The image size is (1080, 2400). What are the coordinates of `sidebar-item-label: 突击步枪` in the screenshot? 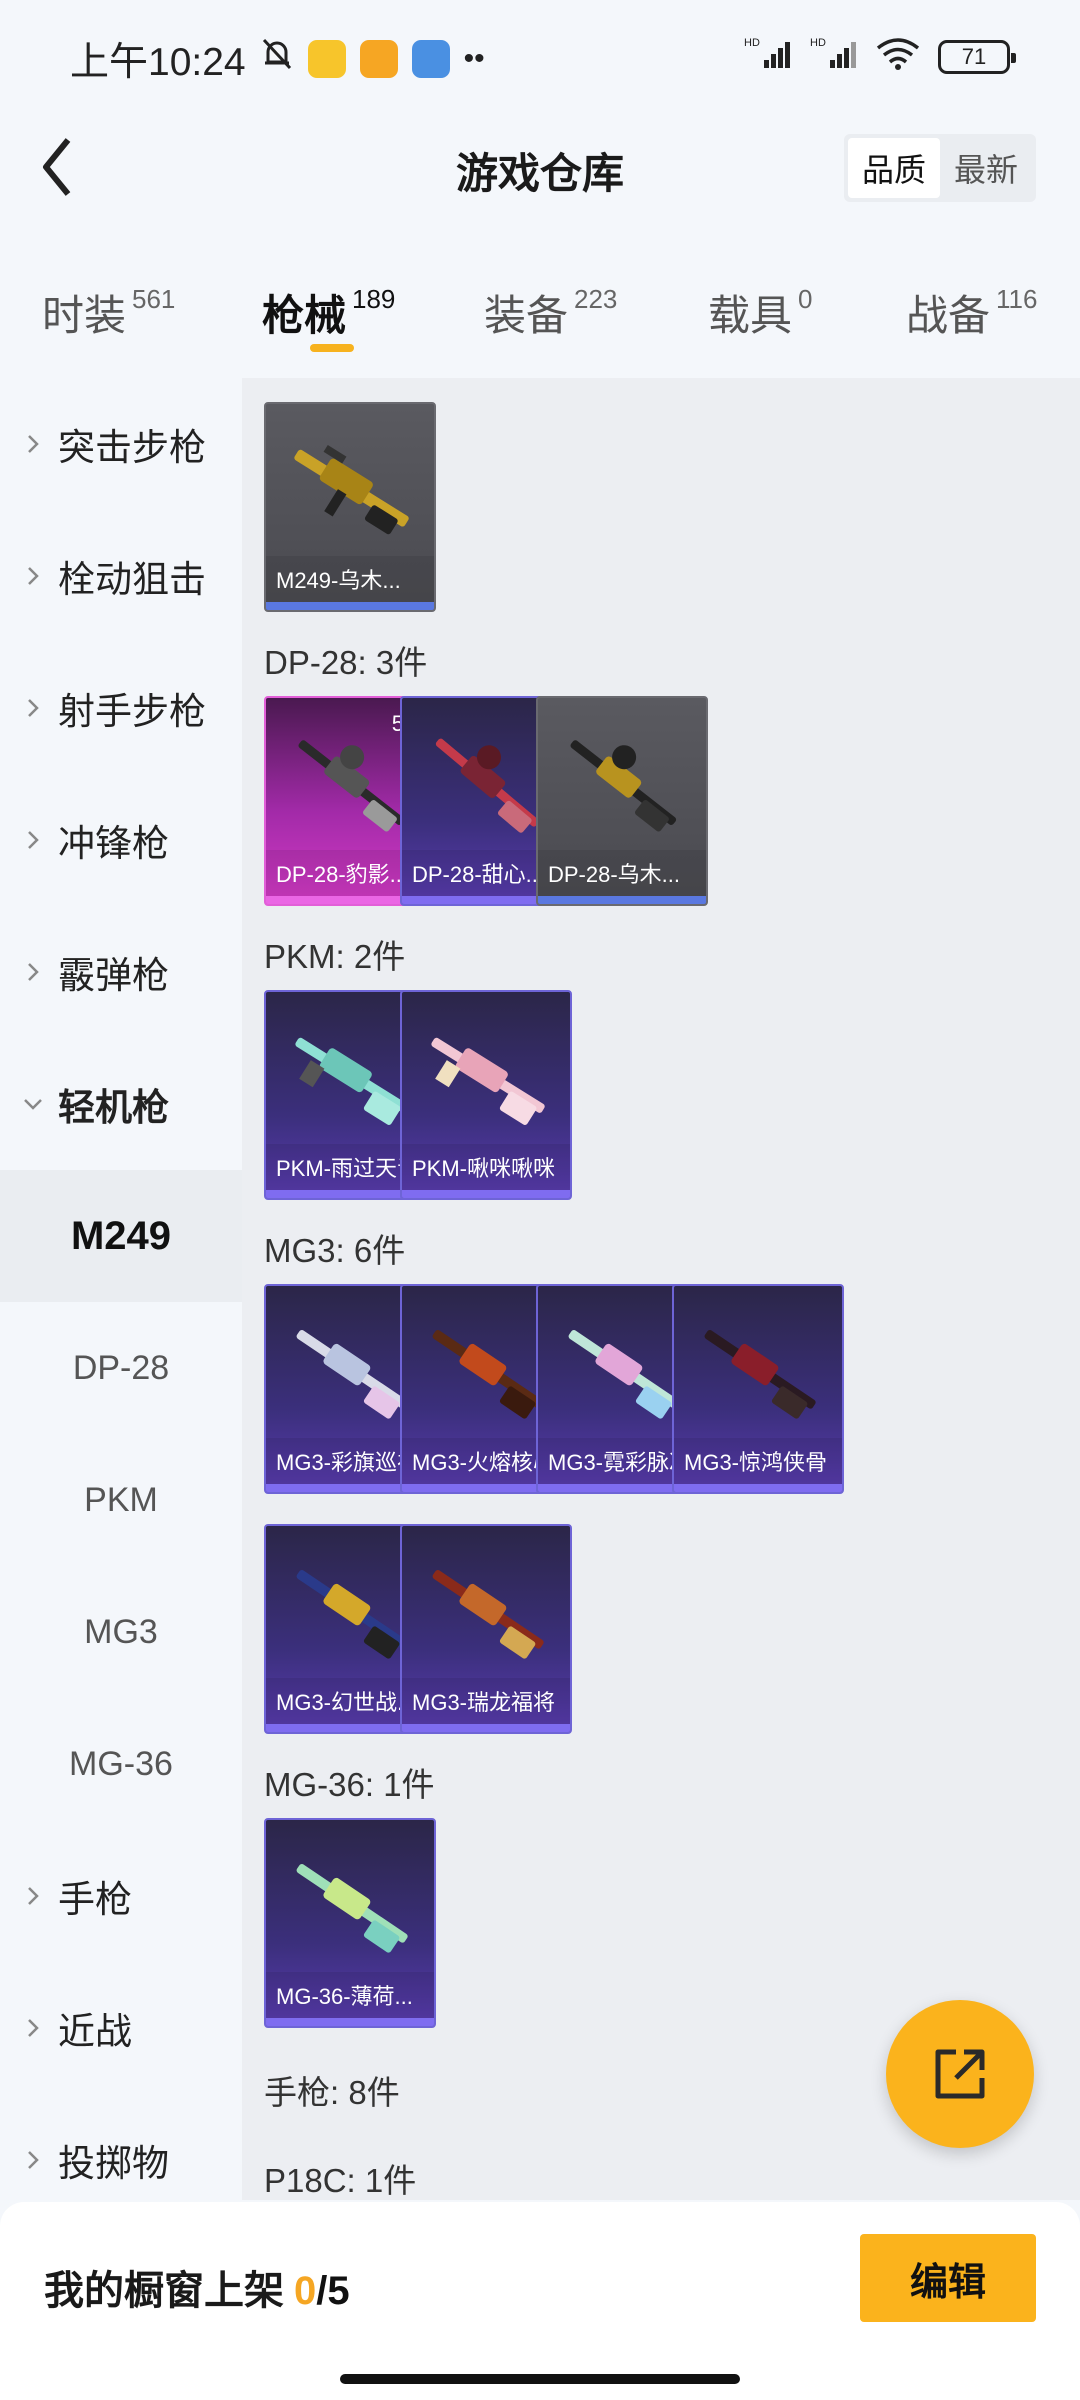 It's located at (132, 447).